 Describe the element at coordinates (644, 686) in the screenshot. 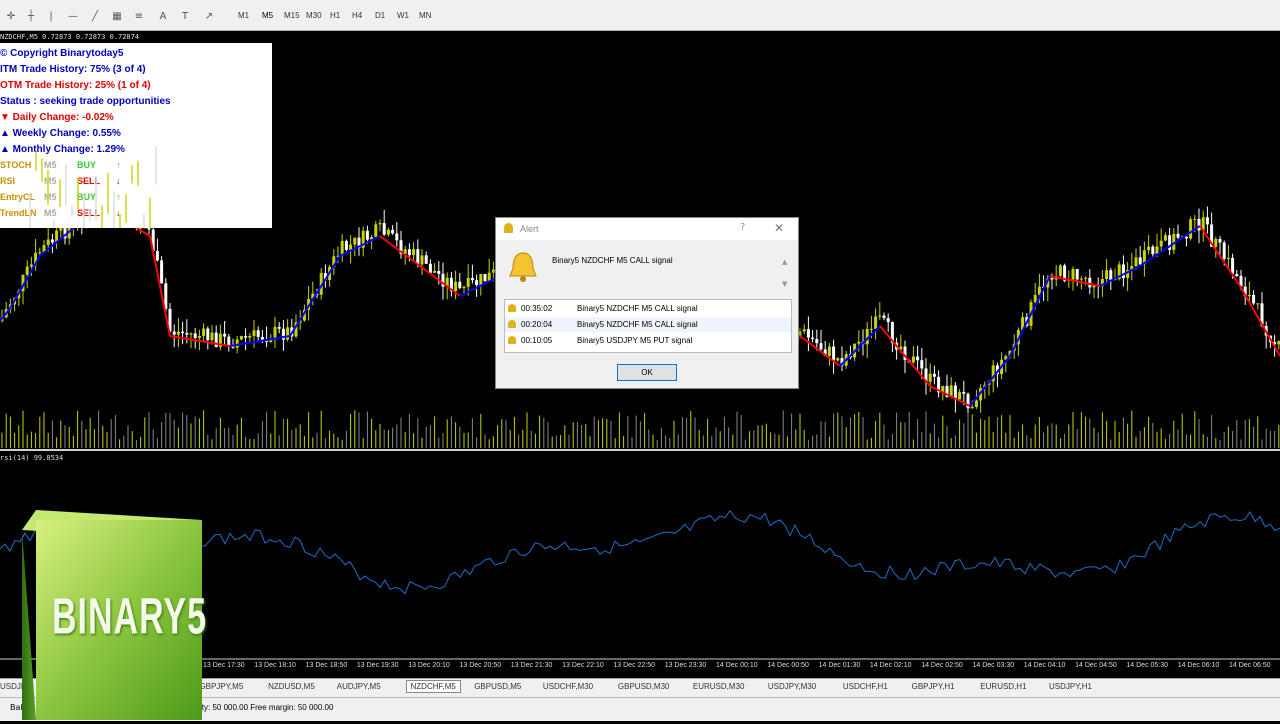

I see `chart-tab: GBPUSD,M30` at that location.